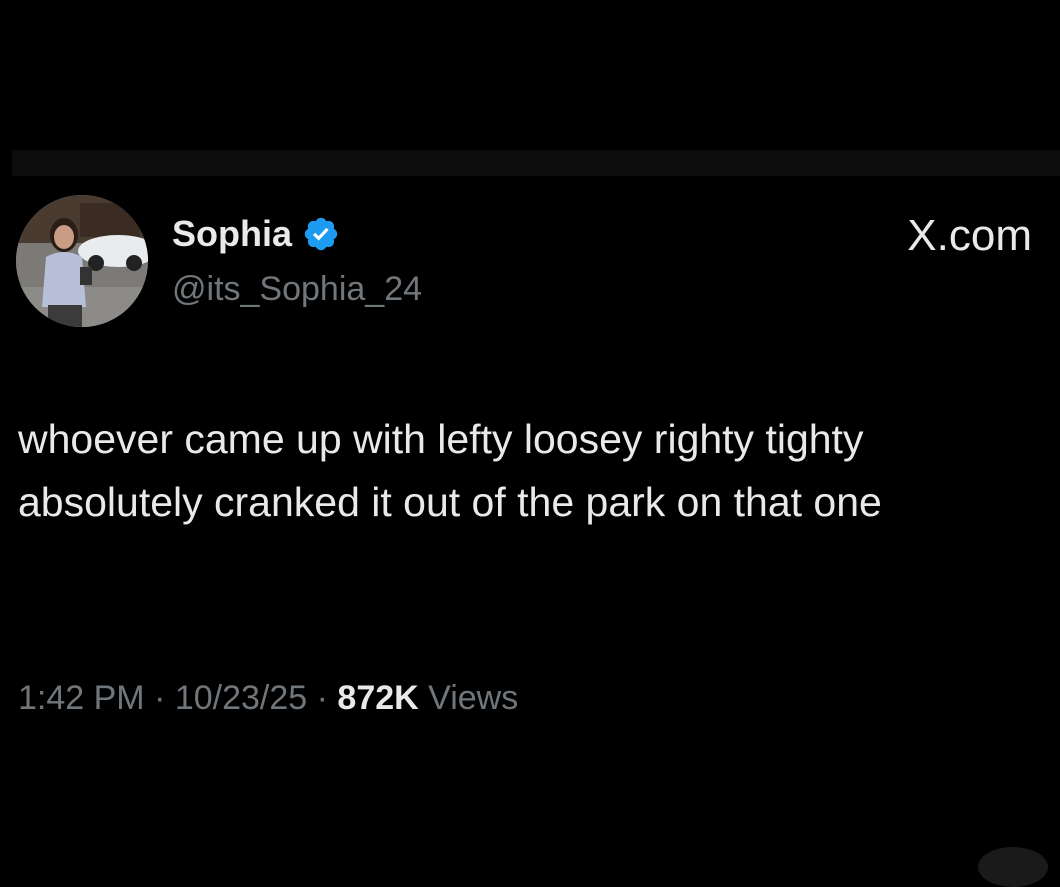 This screenshot has height=887, width=1060. I want to click on tweet-meta: 1:42 PM · 10/23/25 · 872K Views, so click(268, 698).